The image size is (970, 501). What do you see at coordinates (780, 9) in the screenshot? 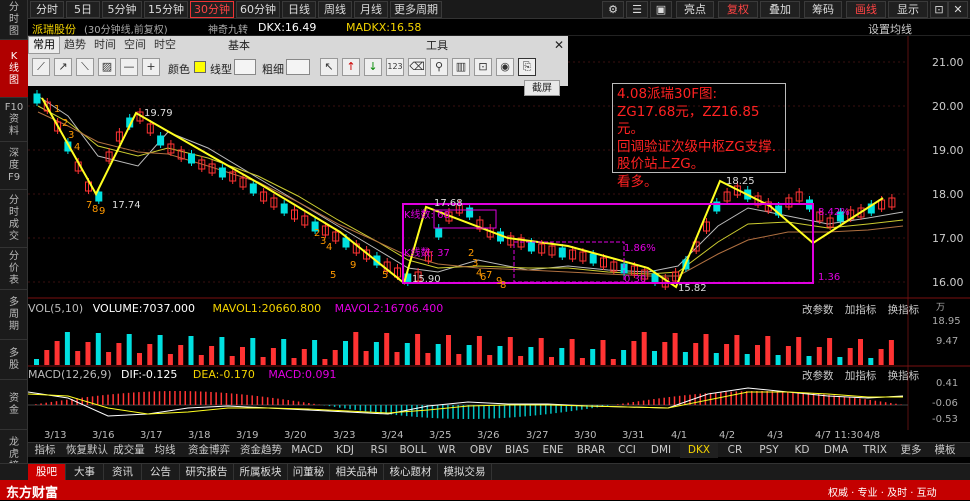
I see `overlay-button: 叠加` at bounding box center [780, 9].